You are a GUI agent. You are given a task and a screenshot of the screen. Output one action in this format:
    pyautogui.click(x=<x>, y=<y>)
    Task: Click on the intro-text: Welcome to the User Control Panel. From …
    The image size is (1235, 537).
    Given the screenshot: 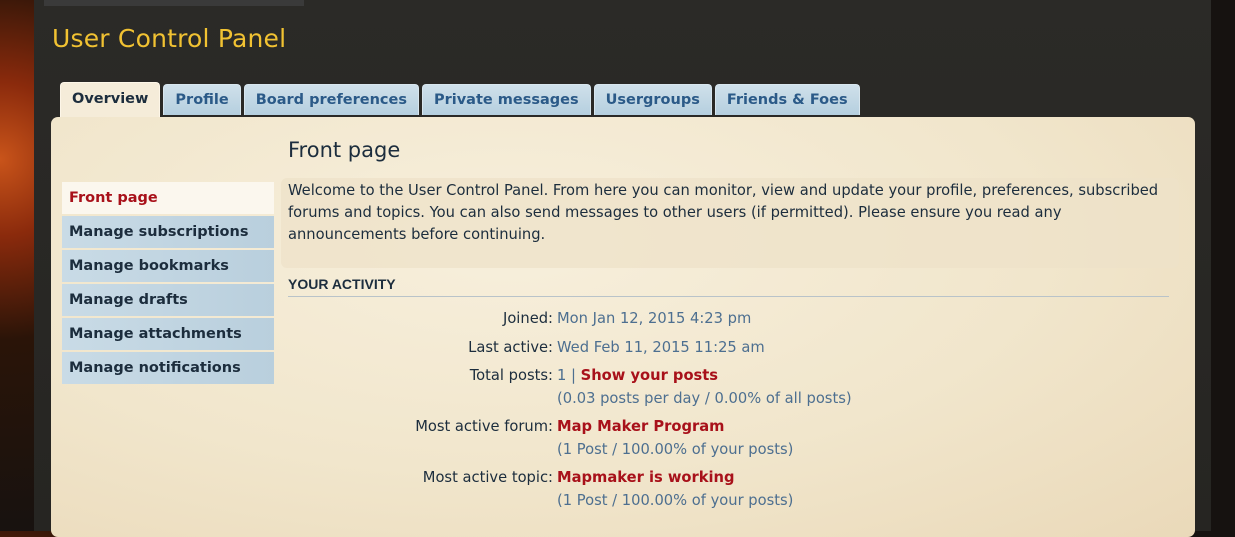 What is the action you would take?
    pyautogui.click(x=723, y=212)
    